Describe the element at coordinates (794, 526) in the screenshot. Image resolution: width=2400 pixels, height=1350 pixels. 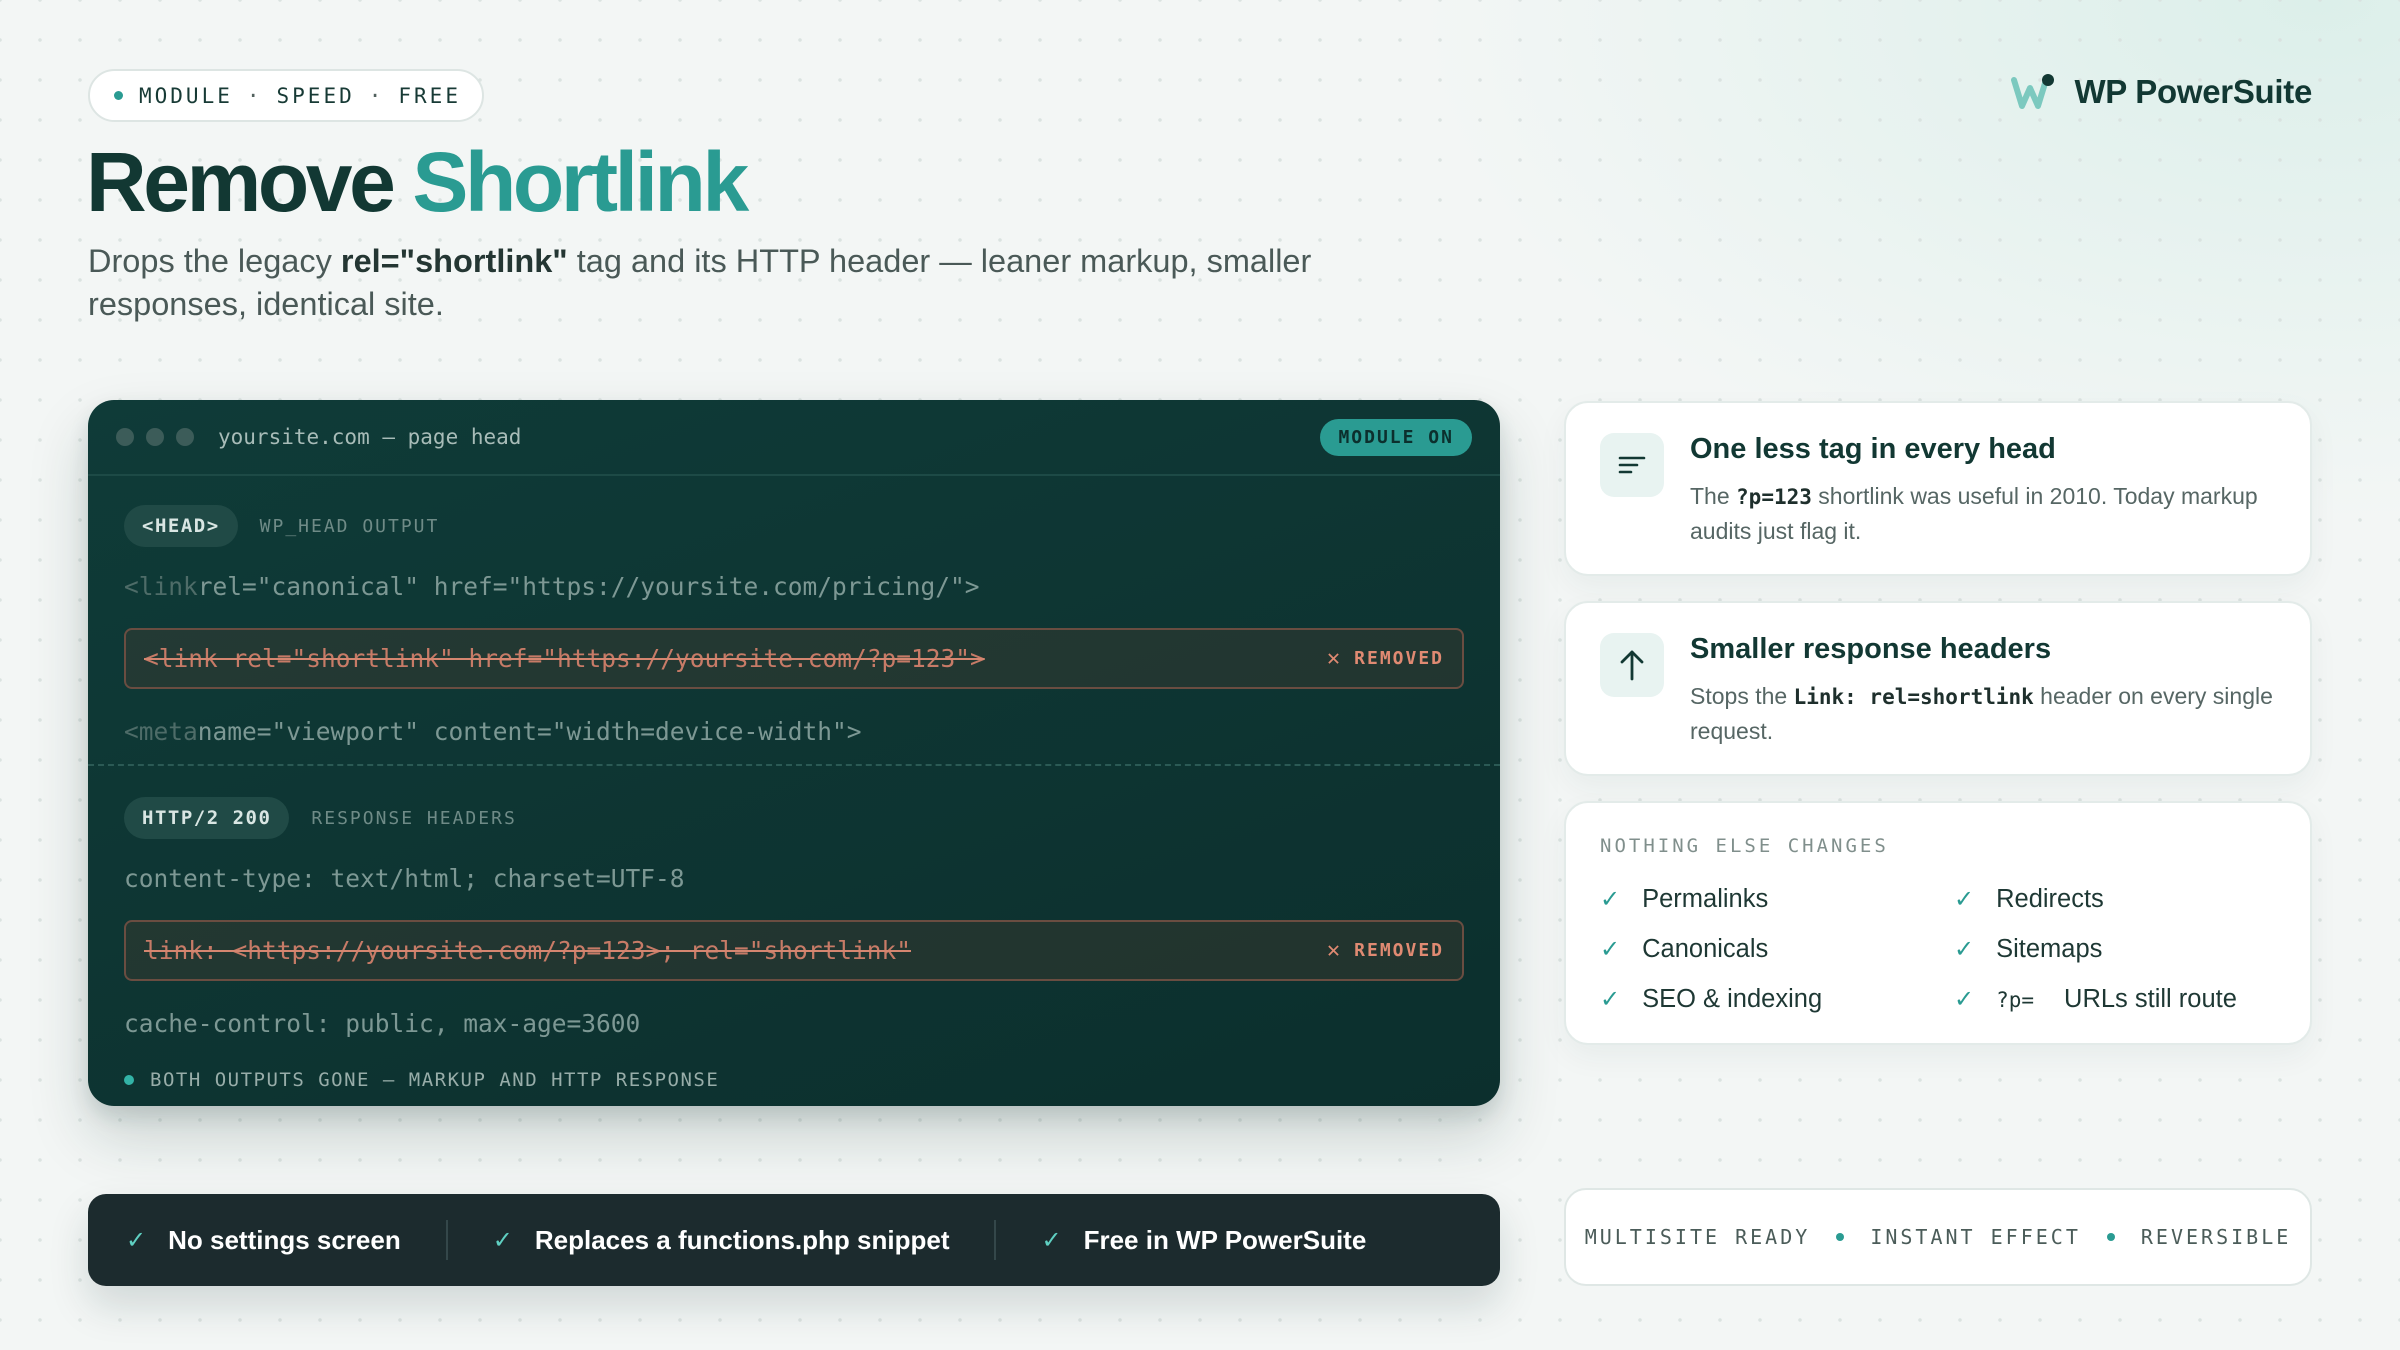
I see `head-section-header: <HEAD> WP_HEAD OUTPUT` at that location.